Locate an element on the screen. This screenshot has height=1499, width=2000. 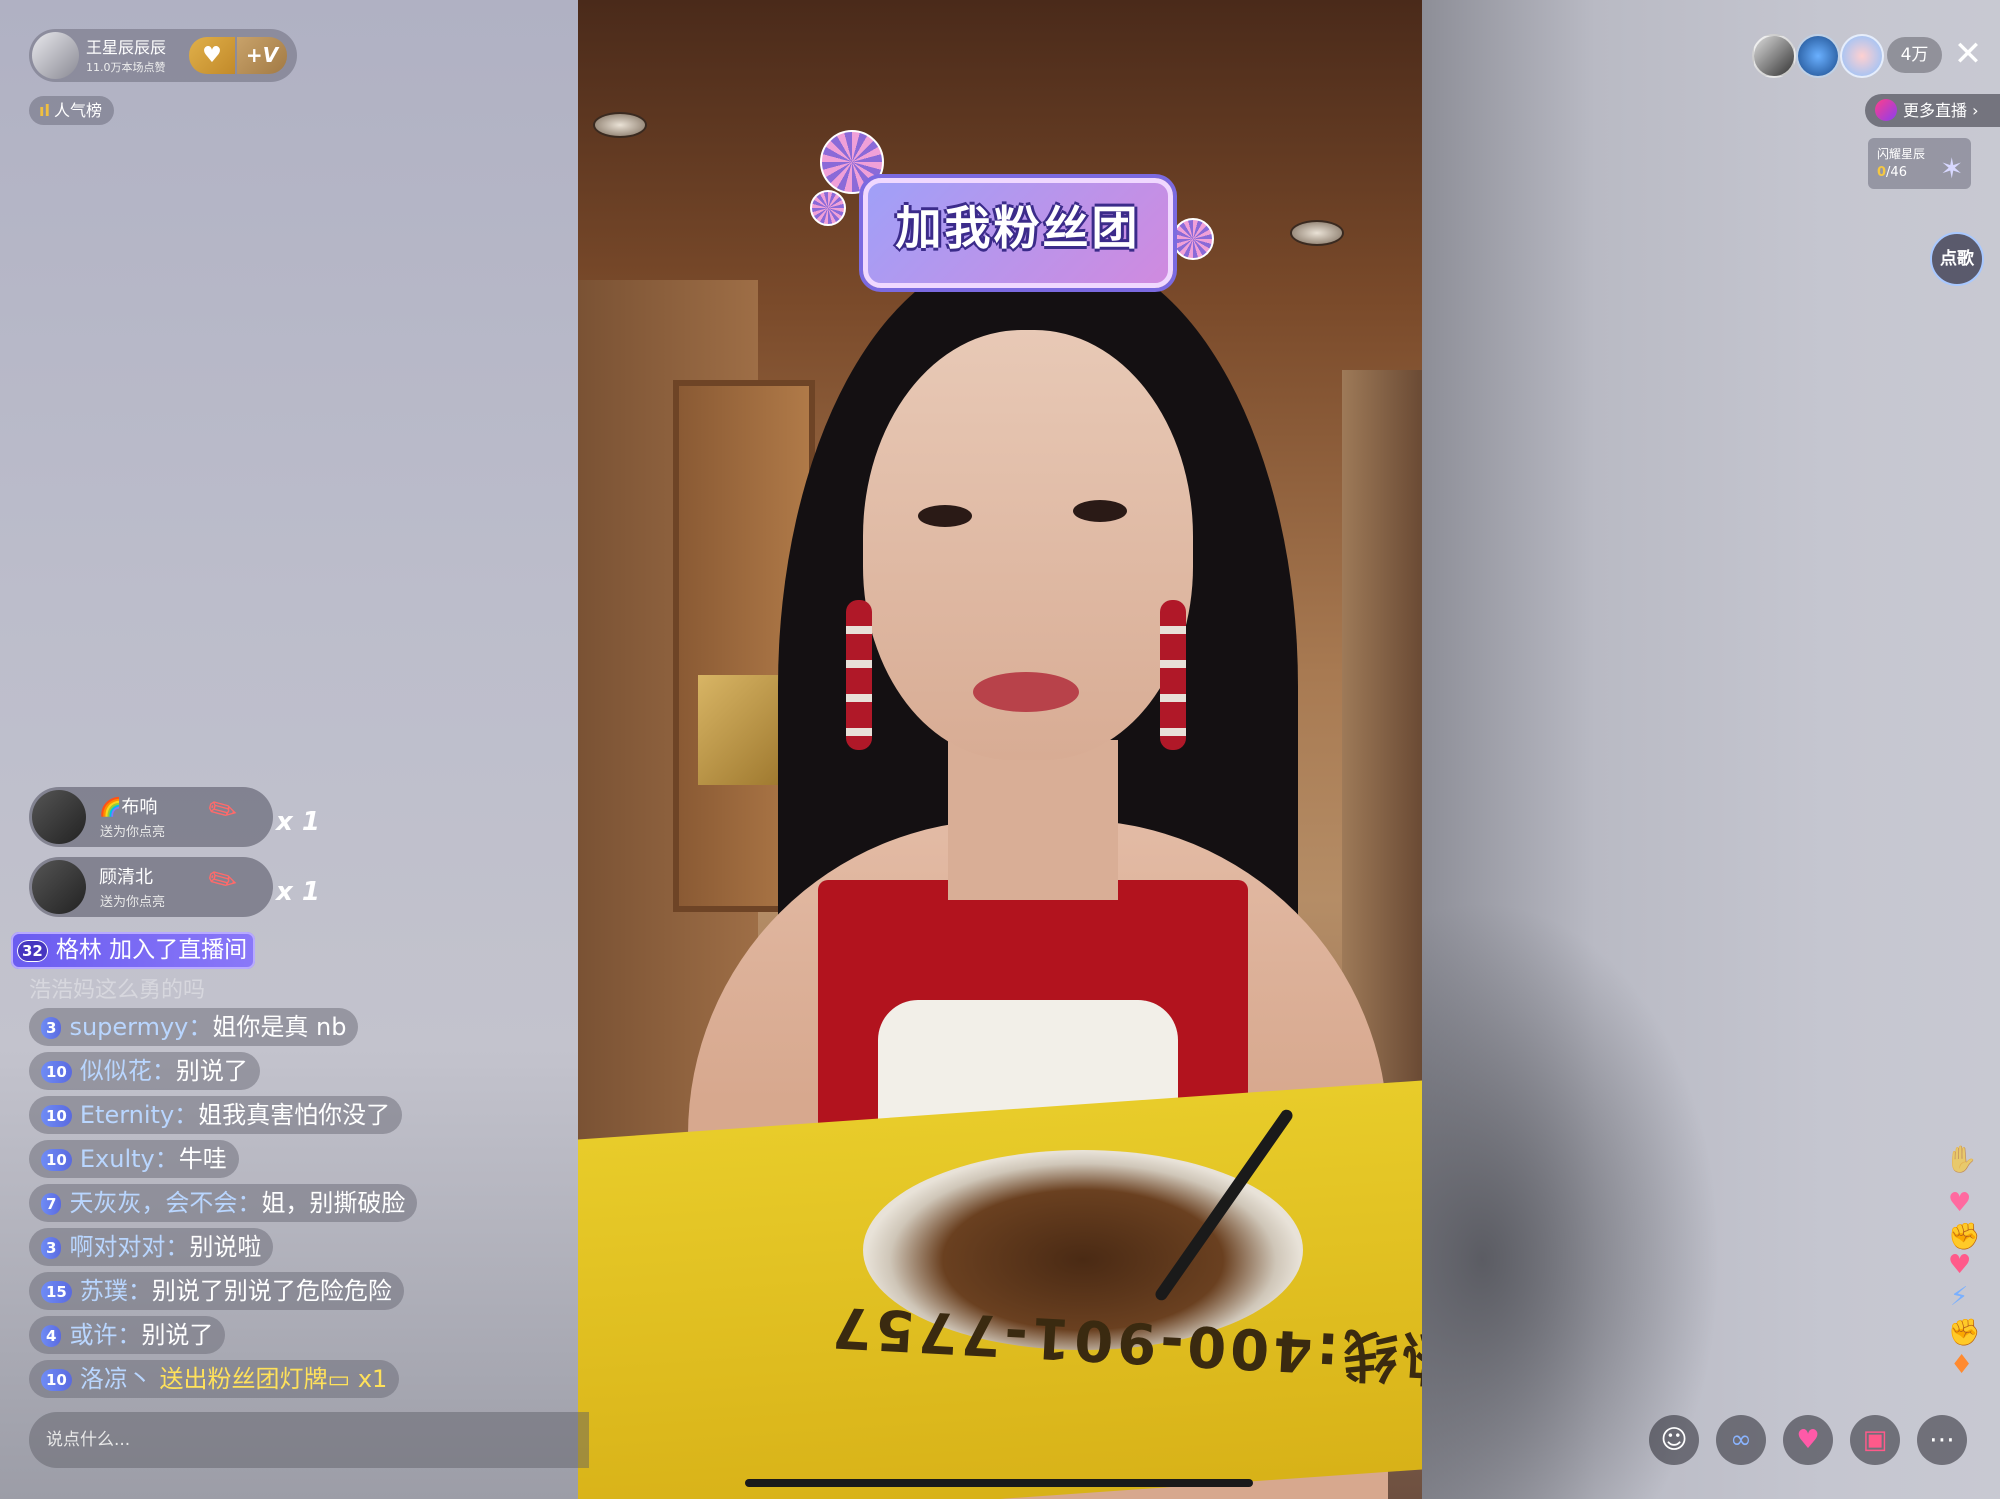
chat-text: 别说啦 is located at coordinates (225, 1247).